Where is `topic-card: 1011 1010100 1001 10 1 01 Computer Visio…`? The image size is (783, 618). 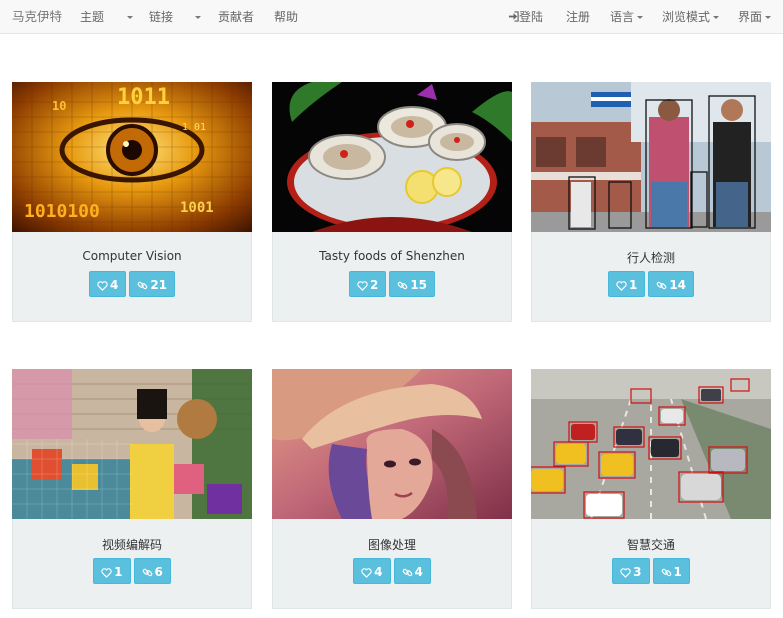
topic-card: 1011 1010100 1001 10 1 01 Computer Visio… is located at coordinates (132, 202).